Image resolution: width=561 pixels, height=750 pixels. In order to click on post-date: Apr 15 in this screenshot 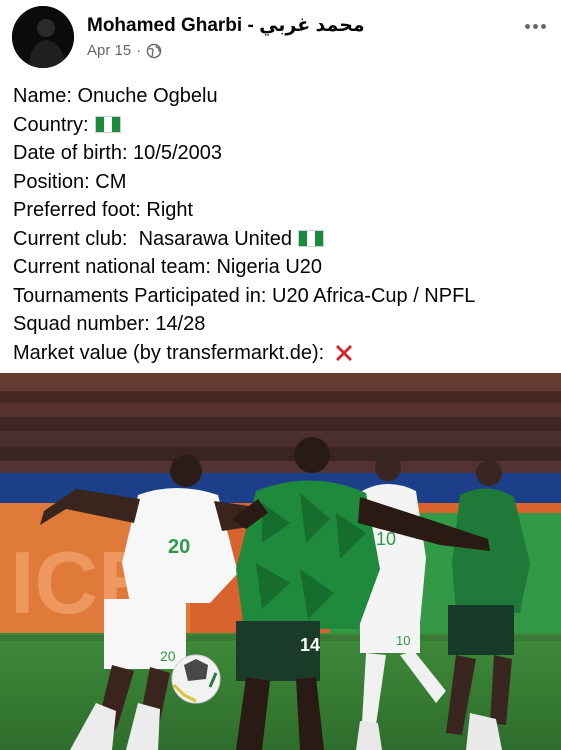, I will do `click(109, 50)`.